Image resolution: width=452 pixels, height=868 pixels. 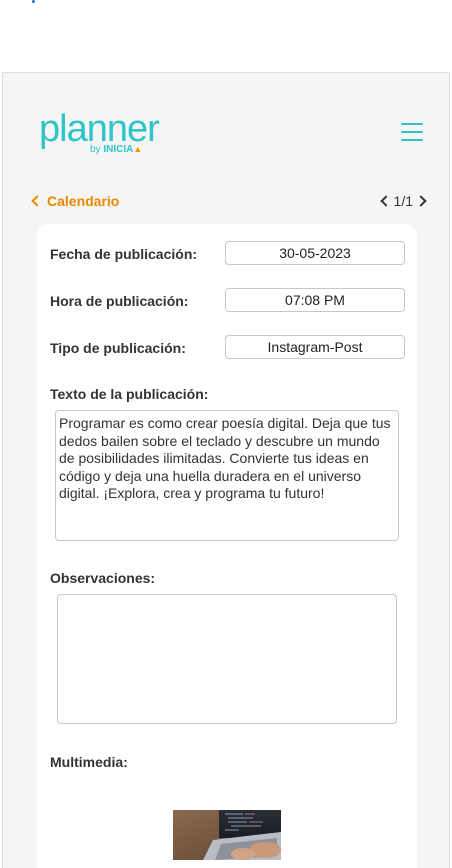 What do you see at coordinates (227, 659) in the screenshot?
I see `observaciones-textarea` at bounding box center [227, 659].